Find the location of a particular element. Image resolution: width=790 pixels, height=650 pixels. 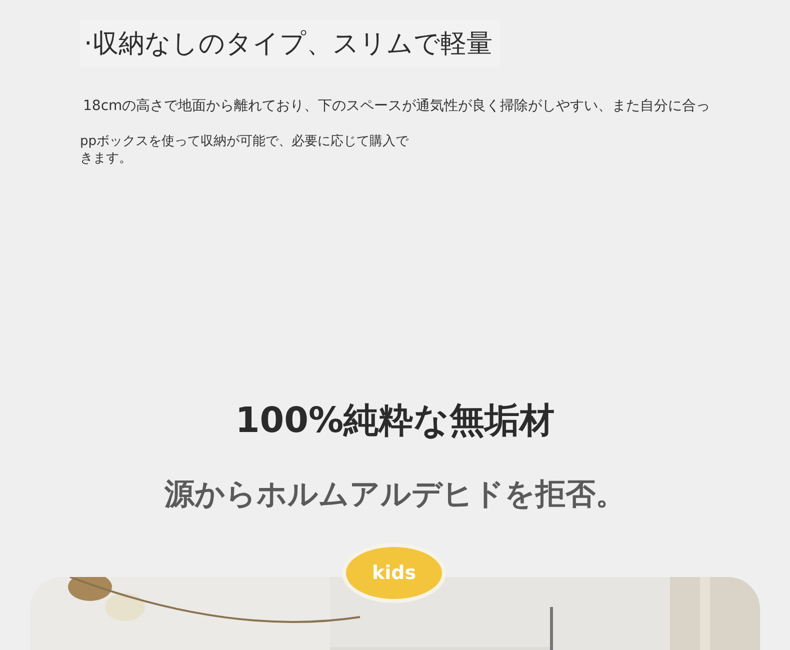

note-text: ppボックスを使って収納が可能で、必要に応じて購入できます。 is located at coordinates (245, 150).